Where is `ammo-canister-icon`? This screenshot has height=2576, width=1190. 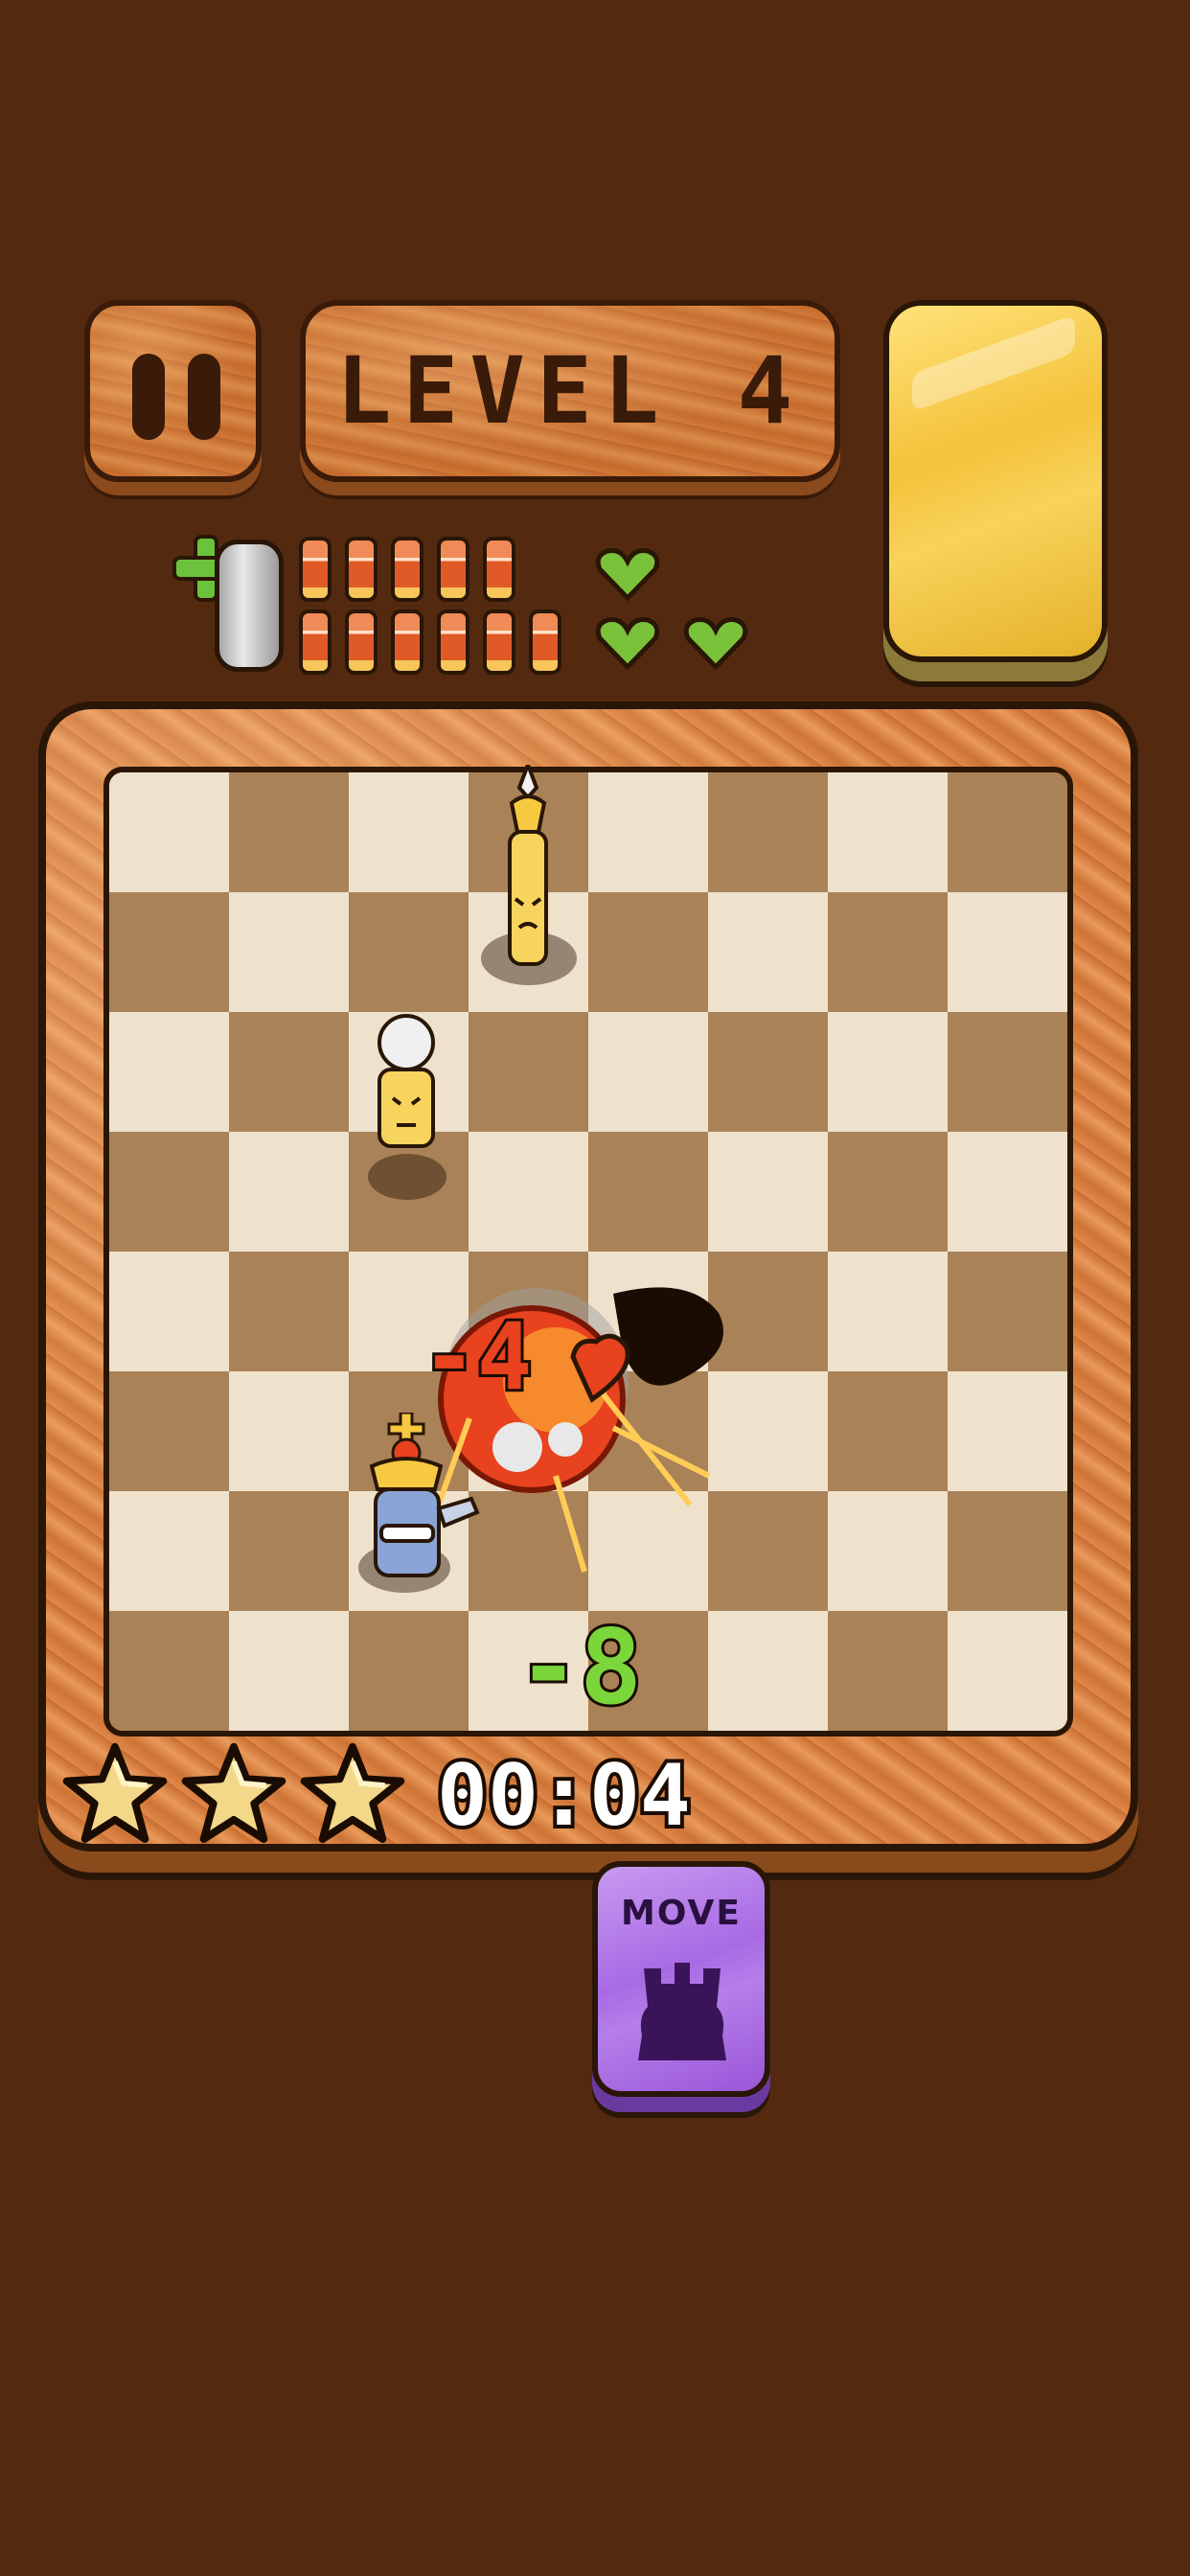 ammo-canister-icon is located at coordinates (250, 606).